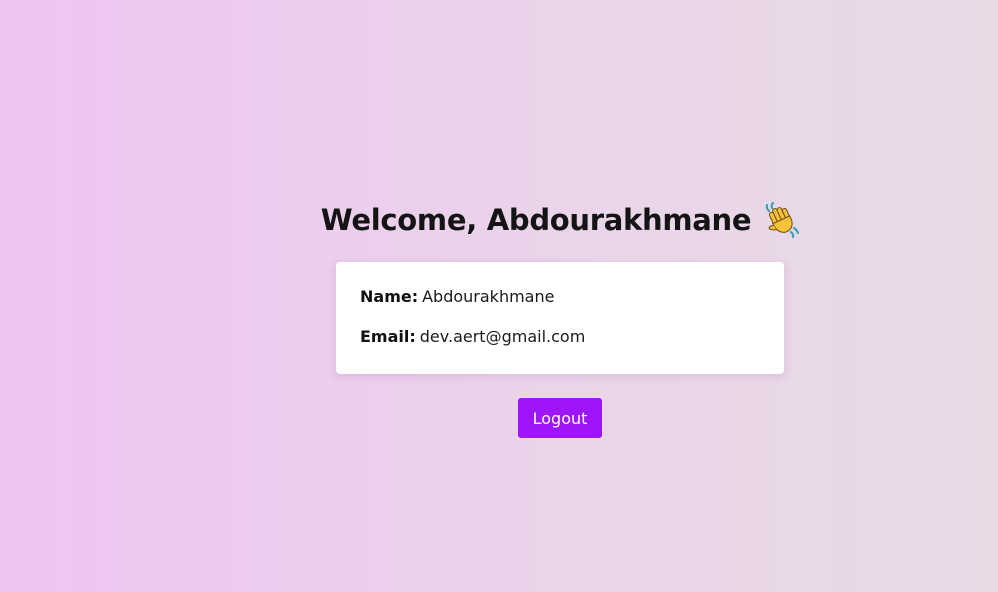  I want to click on logout-button: Logout, so click(560, 418).